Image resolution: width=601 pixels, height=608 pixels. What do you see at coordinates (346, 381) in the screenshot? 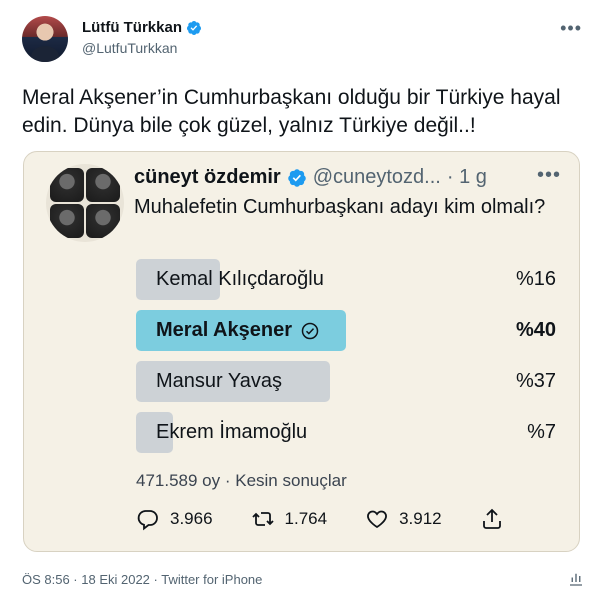
I see `poll-option: Mansur Yavaş %37` at bounding box center [346, 381].